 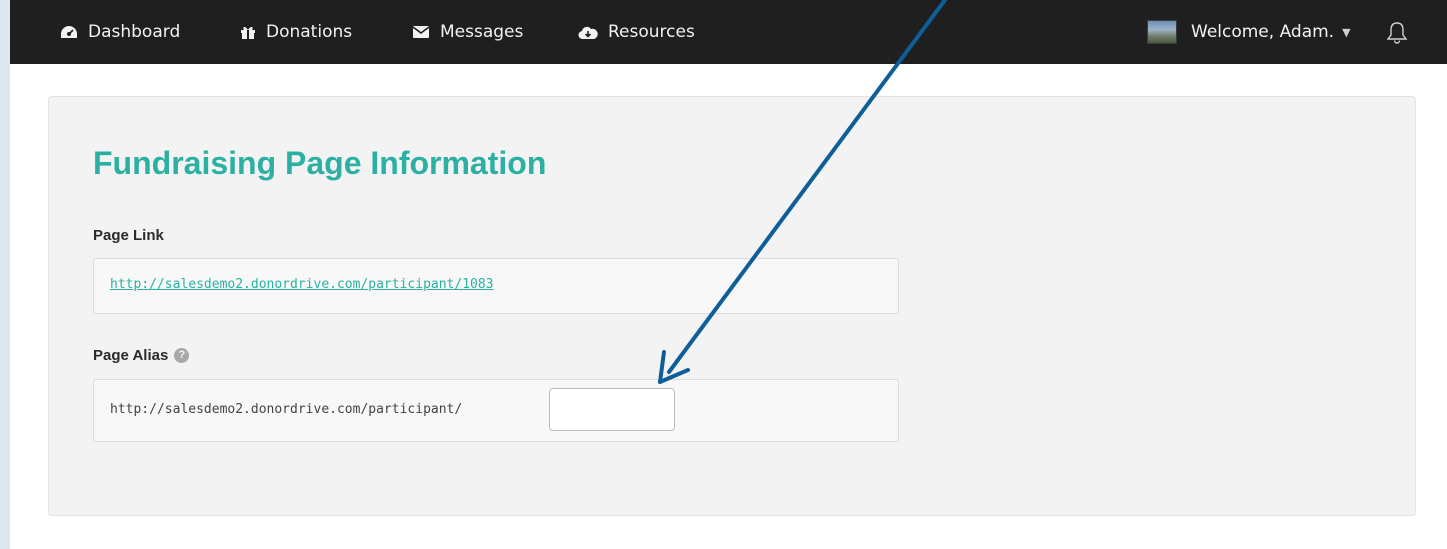 What do you see at coordinates (1397, 32) in the screenshot?
I see `bell-icon` at bounding box center [1397, 32].